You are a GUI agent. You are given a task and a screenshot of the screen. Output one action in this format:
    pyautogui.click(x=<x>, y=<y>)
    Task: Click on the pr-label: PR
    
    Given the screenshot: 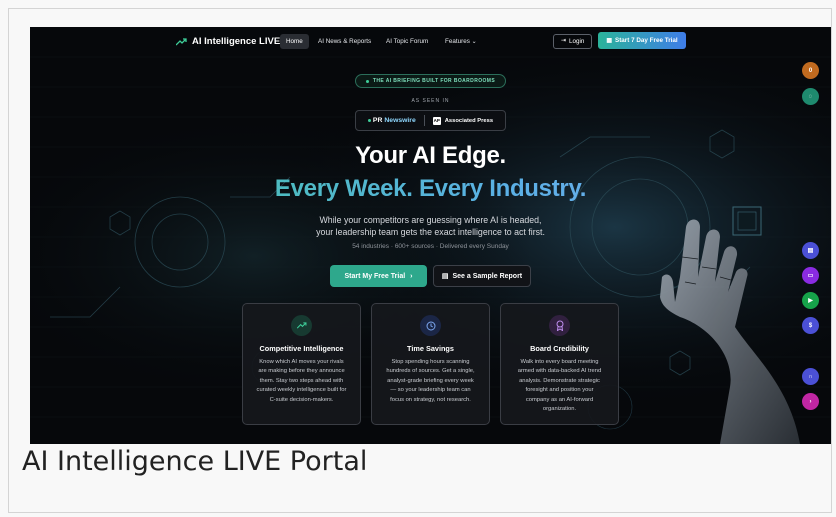 What is the action you would take?
    pyautogui.click(x=377, y=120)
    